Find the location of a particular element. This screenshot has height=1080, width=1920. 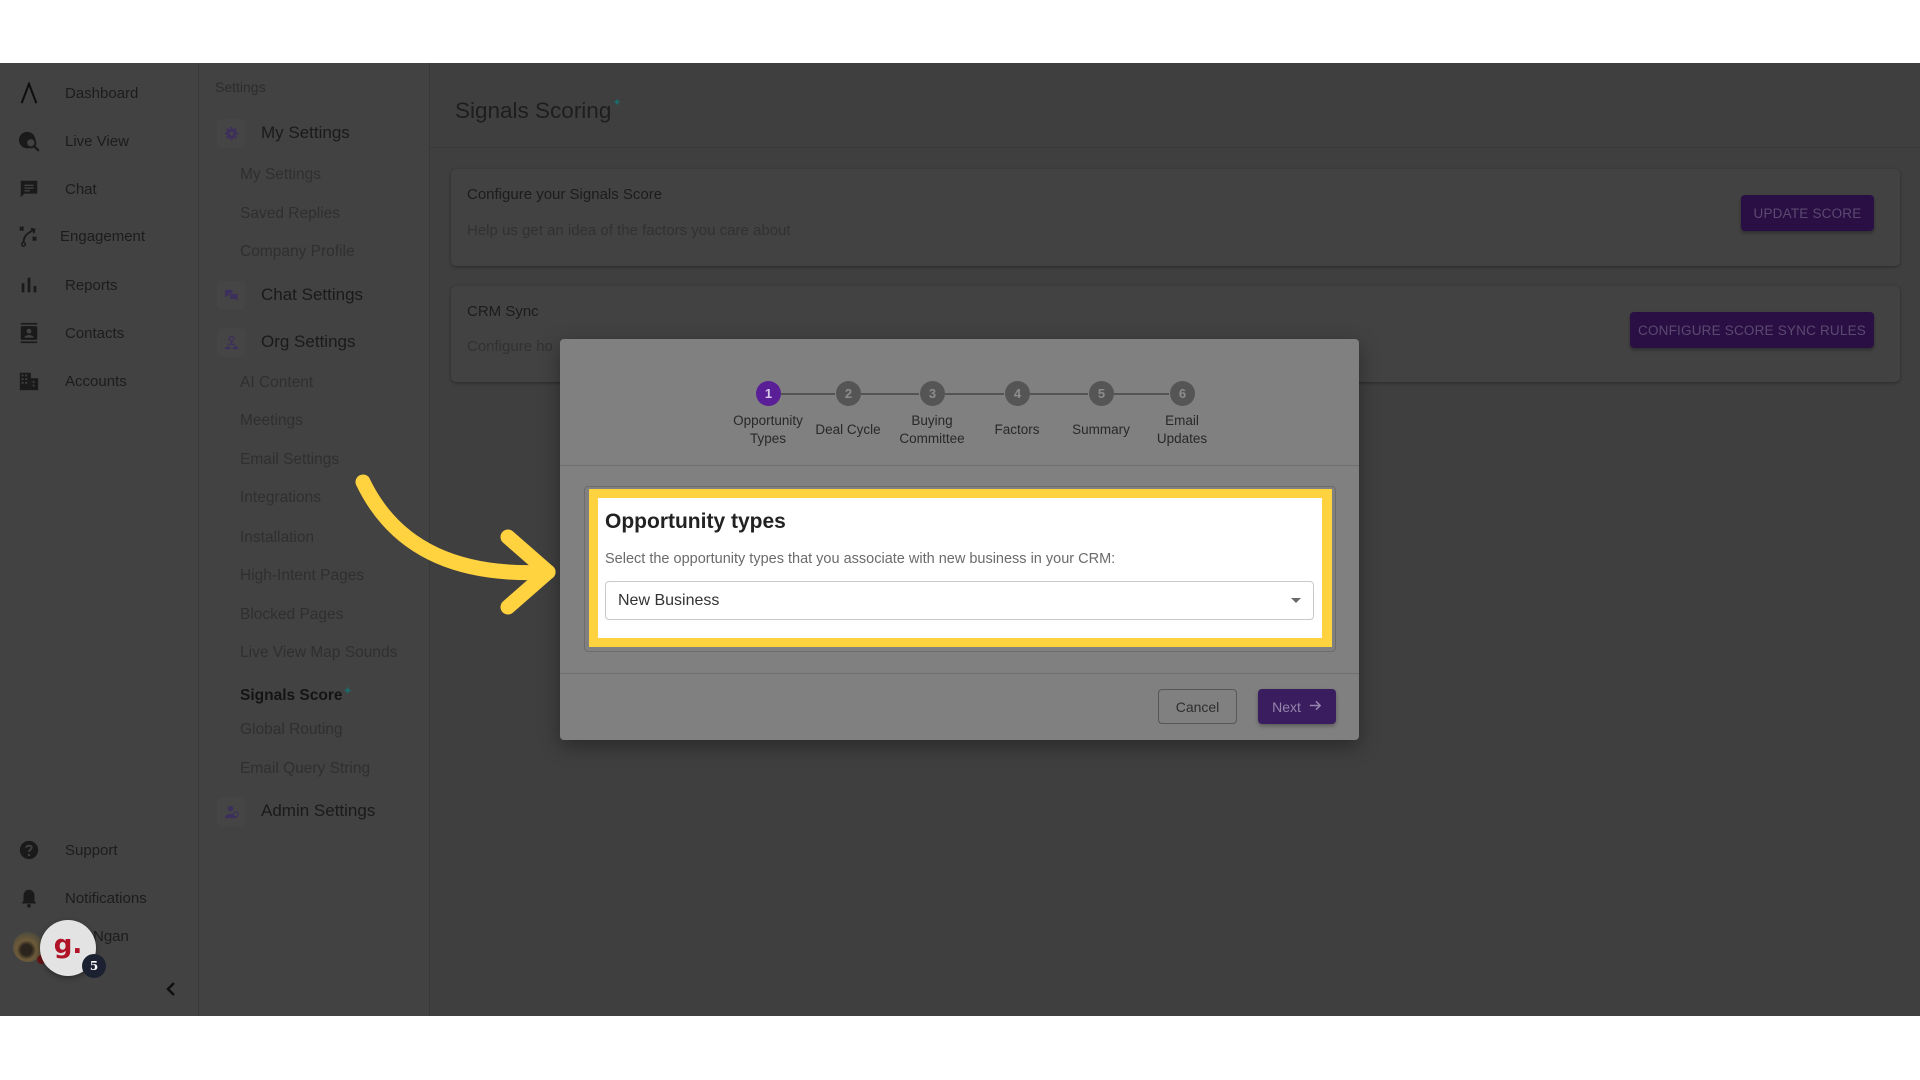

step-label-text: Deal Cycle is located at coordinates (848, 429).